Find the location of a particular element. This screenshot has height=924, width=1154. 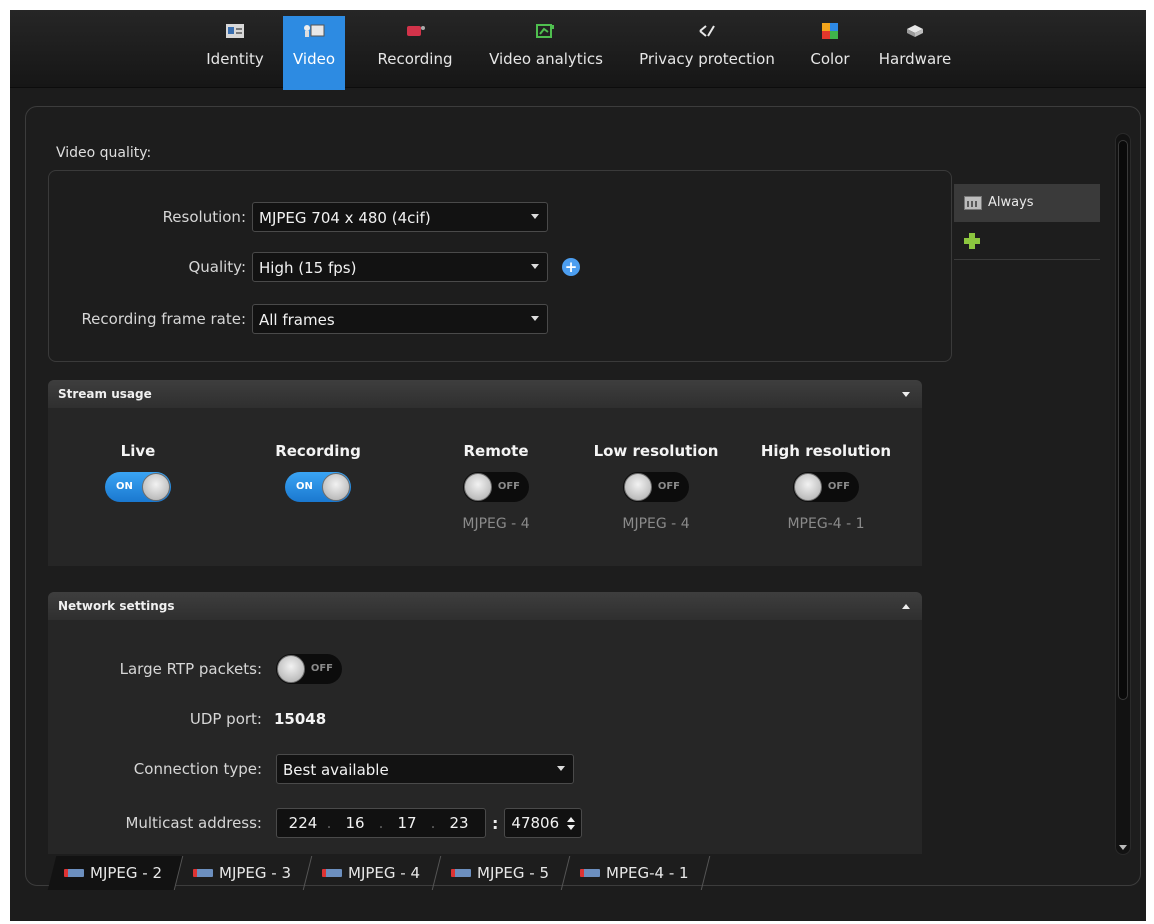

tab-recording: Recording is located at coordinates (415, 52).